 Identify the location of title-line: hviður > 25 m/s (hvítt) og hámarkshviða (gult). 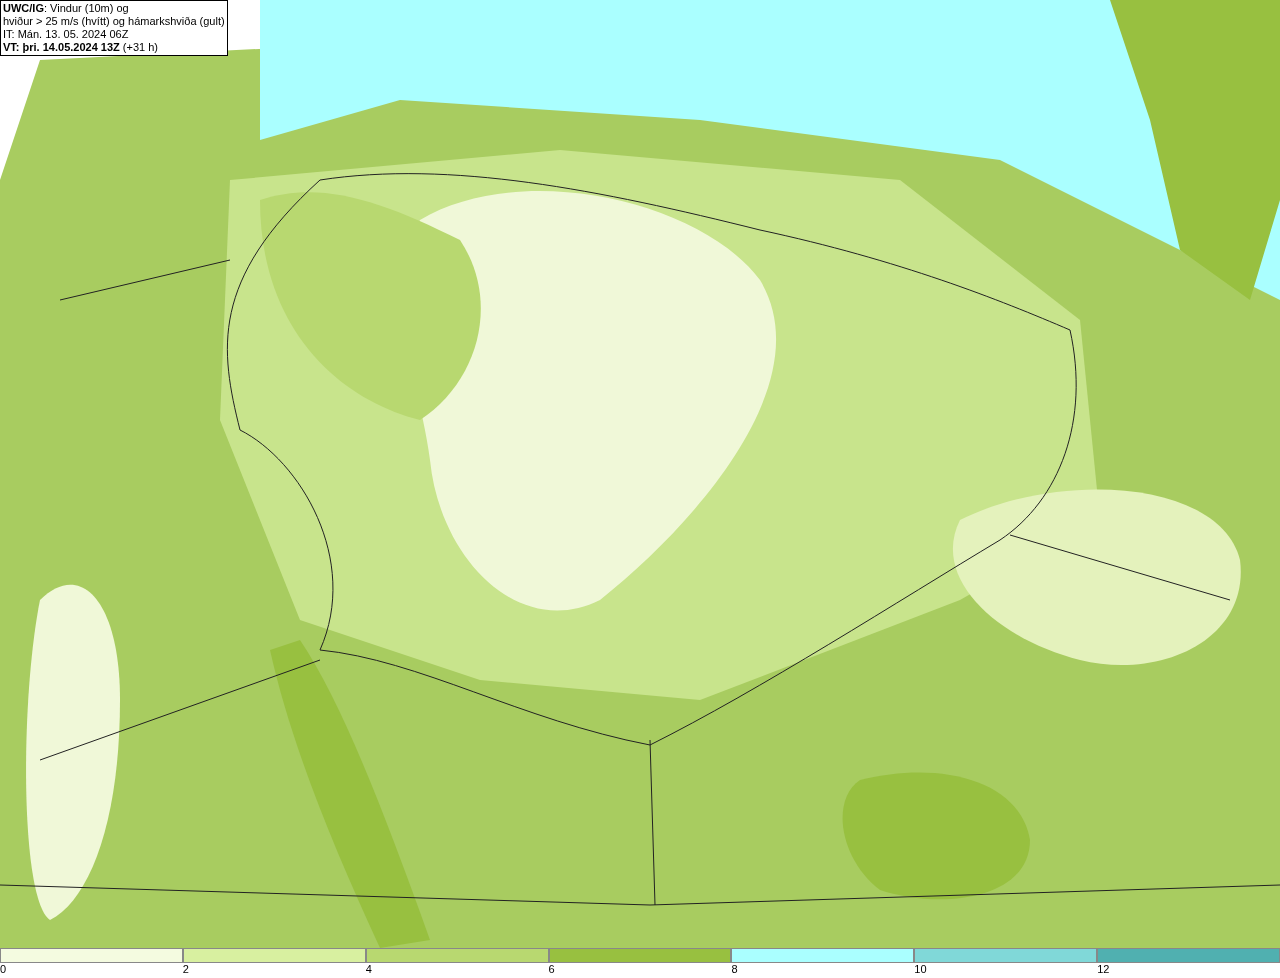
(114, 21).